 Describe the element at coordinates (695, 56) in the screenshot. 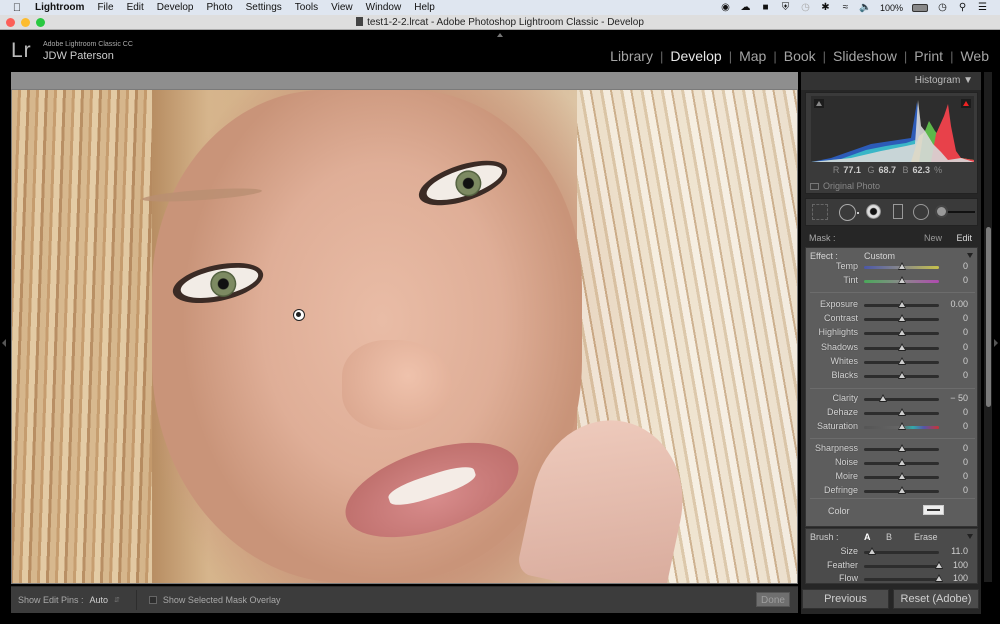

I see `module-develop: Develop` at that location.